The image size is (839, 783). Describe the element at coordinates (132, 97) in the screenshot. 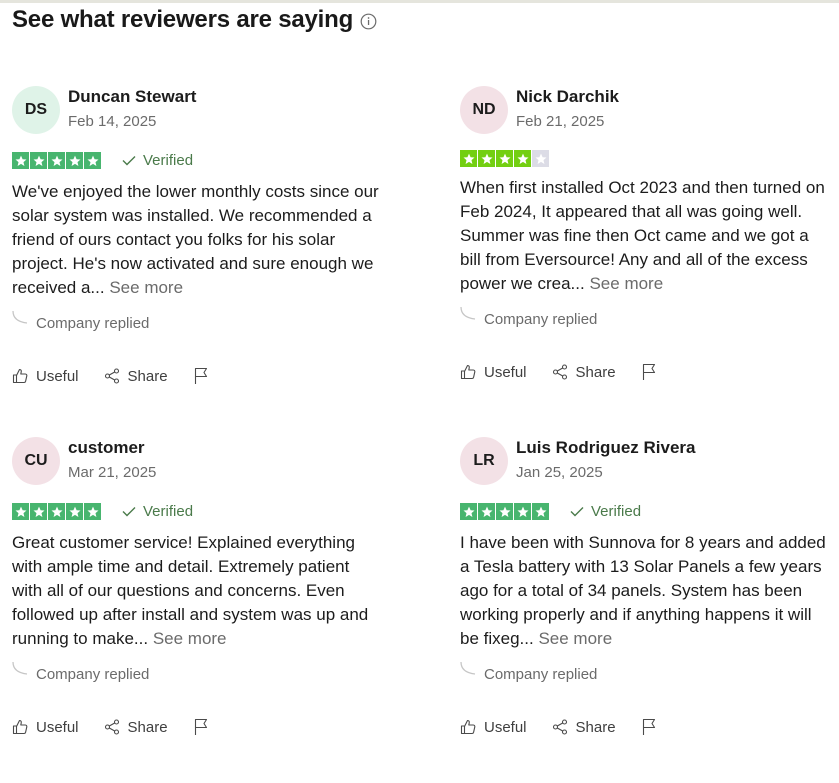

I see `reviewer-name: Duncan Stewart` at that location.